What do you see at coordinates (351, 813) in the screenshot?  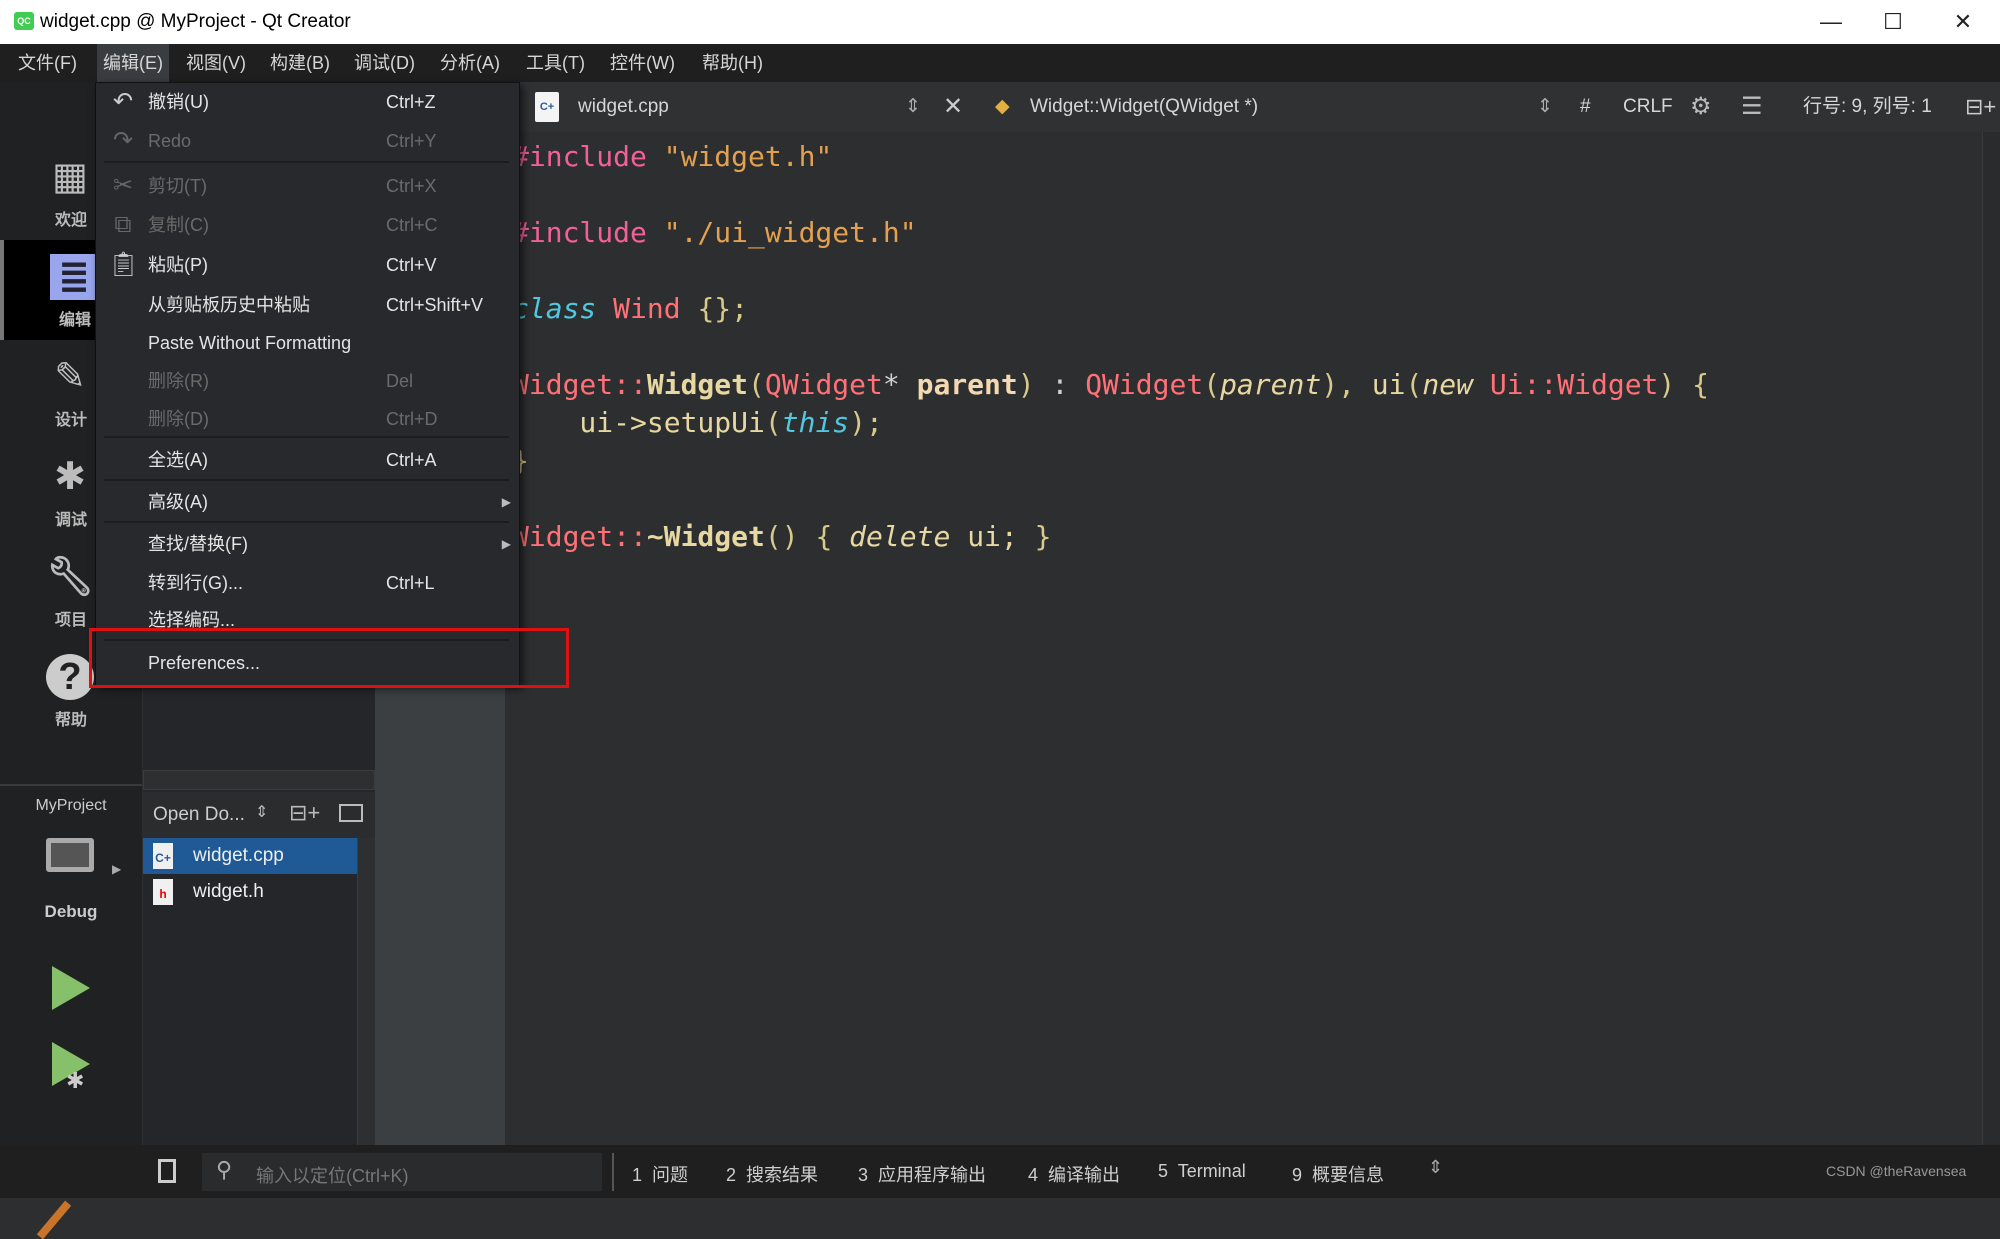 I see `collapse-icon` at bounding box center [351, 813].